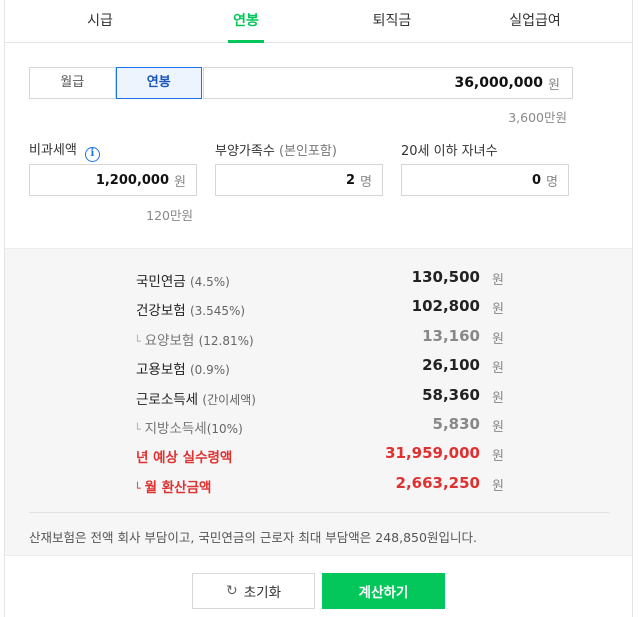  What do you see at coordinates (318, 21) in the screenshot?
I see `tab-bar: 시급 연봉 퇴직금 실업급여` at bounding box center [318, 21].